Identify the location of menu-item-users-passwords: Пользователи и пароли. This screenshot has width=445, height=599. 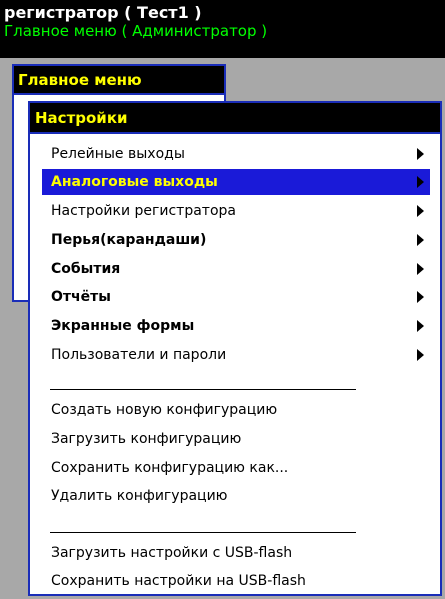
(236, 355).